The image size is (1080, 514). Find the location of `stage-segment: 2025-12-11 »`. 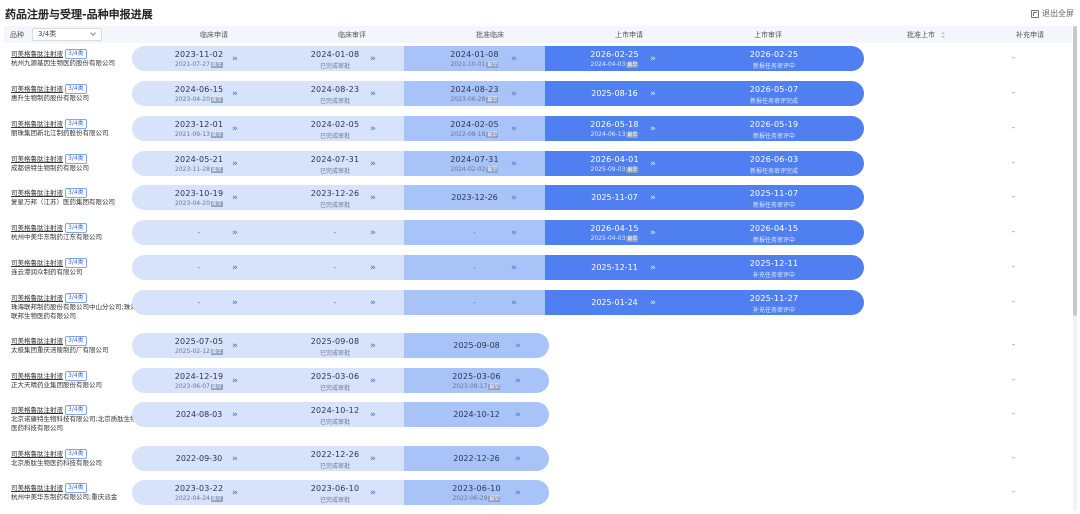

stage-segment: 2025-12-11 » is located at coordinates (614, 267).